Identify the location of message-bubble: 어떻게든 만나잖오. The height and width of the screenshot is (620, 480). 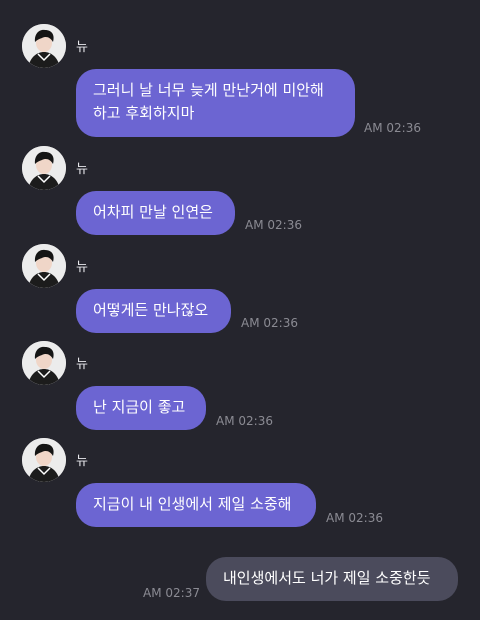
(153, 311).